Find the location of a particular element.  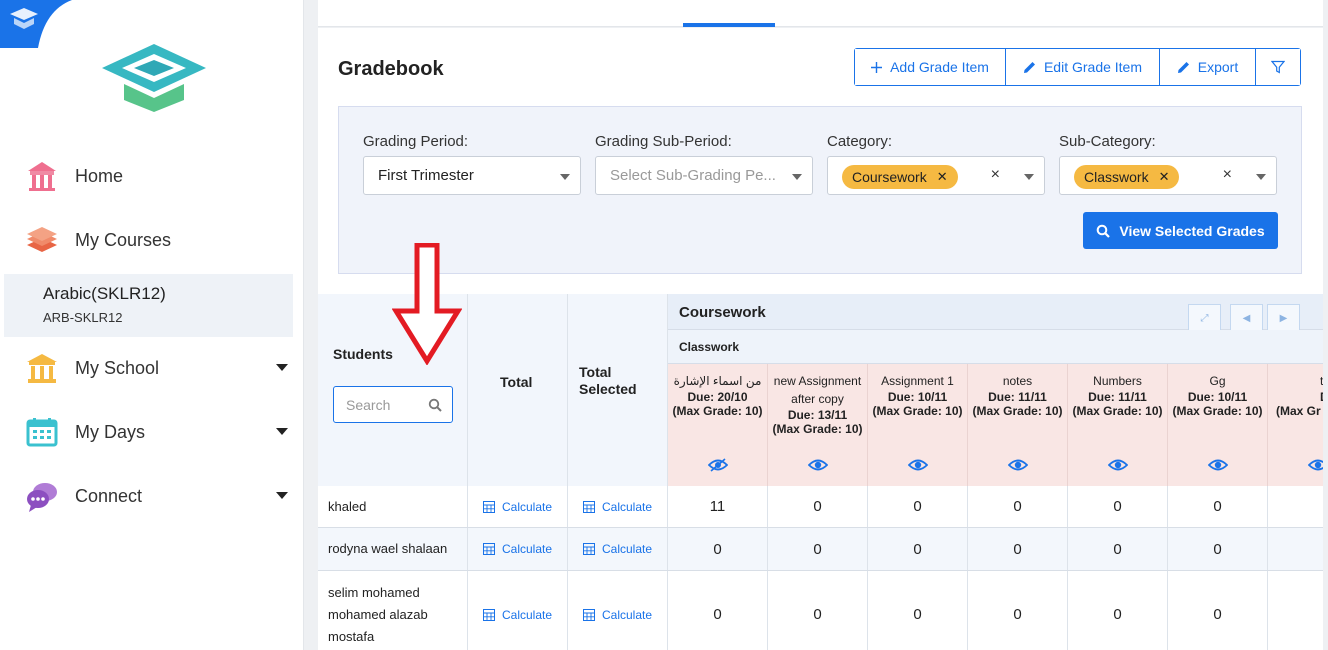

eye-slash-icon is located at coordinates (718, 467).